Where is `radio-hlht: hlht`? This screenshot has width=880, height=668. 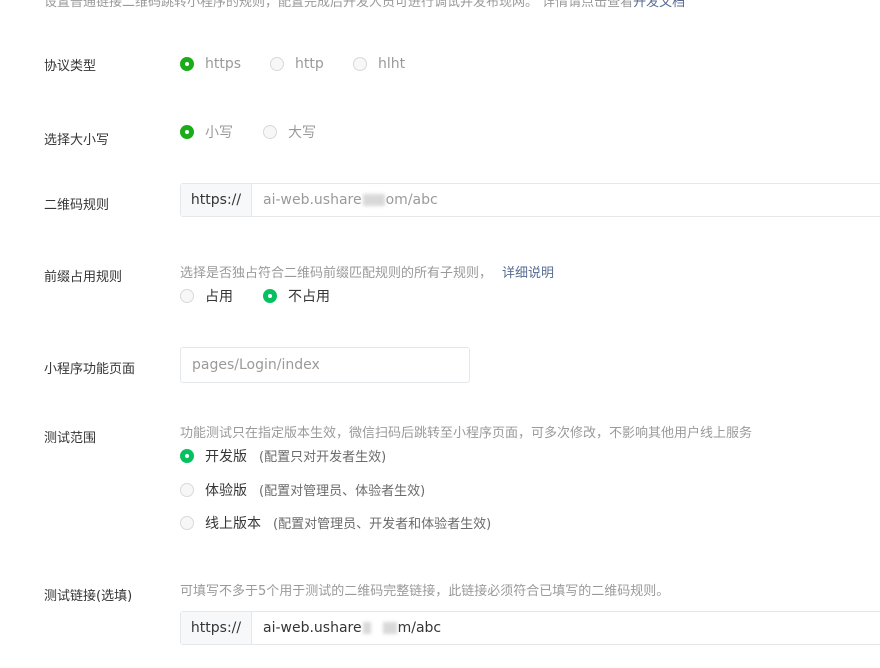 radio-hlht: hlht is located at coordinates (379, 64).